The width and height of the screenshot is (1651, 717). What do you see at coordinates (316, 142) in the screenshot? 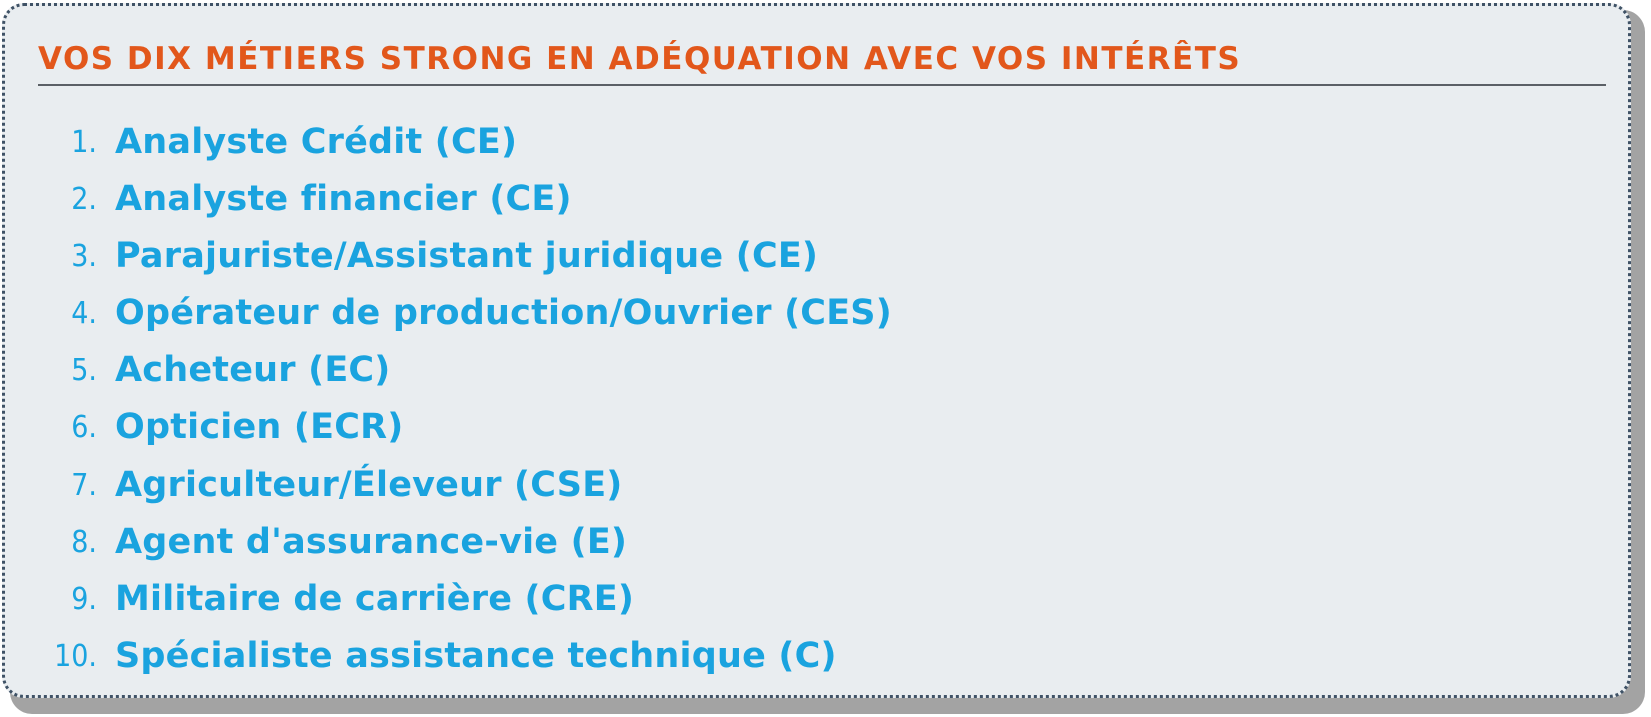
I see `job-label: Analyste Crédit (CE)` at bounding box center [316, 142].